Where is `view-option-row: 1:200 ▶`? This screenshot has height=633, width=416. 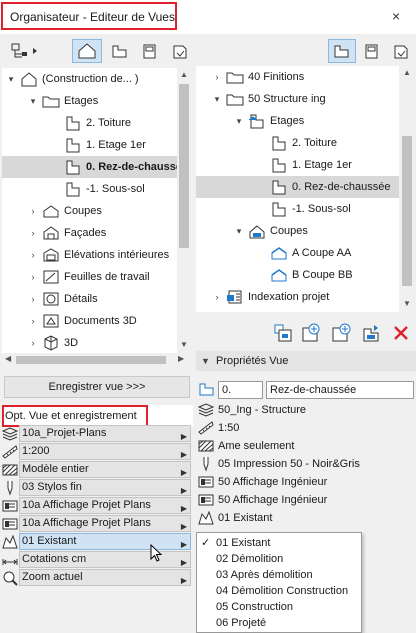 view-option-row: 1:200 ▶ is located at coordinates (96, 452).